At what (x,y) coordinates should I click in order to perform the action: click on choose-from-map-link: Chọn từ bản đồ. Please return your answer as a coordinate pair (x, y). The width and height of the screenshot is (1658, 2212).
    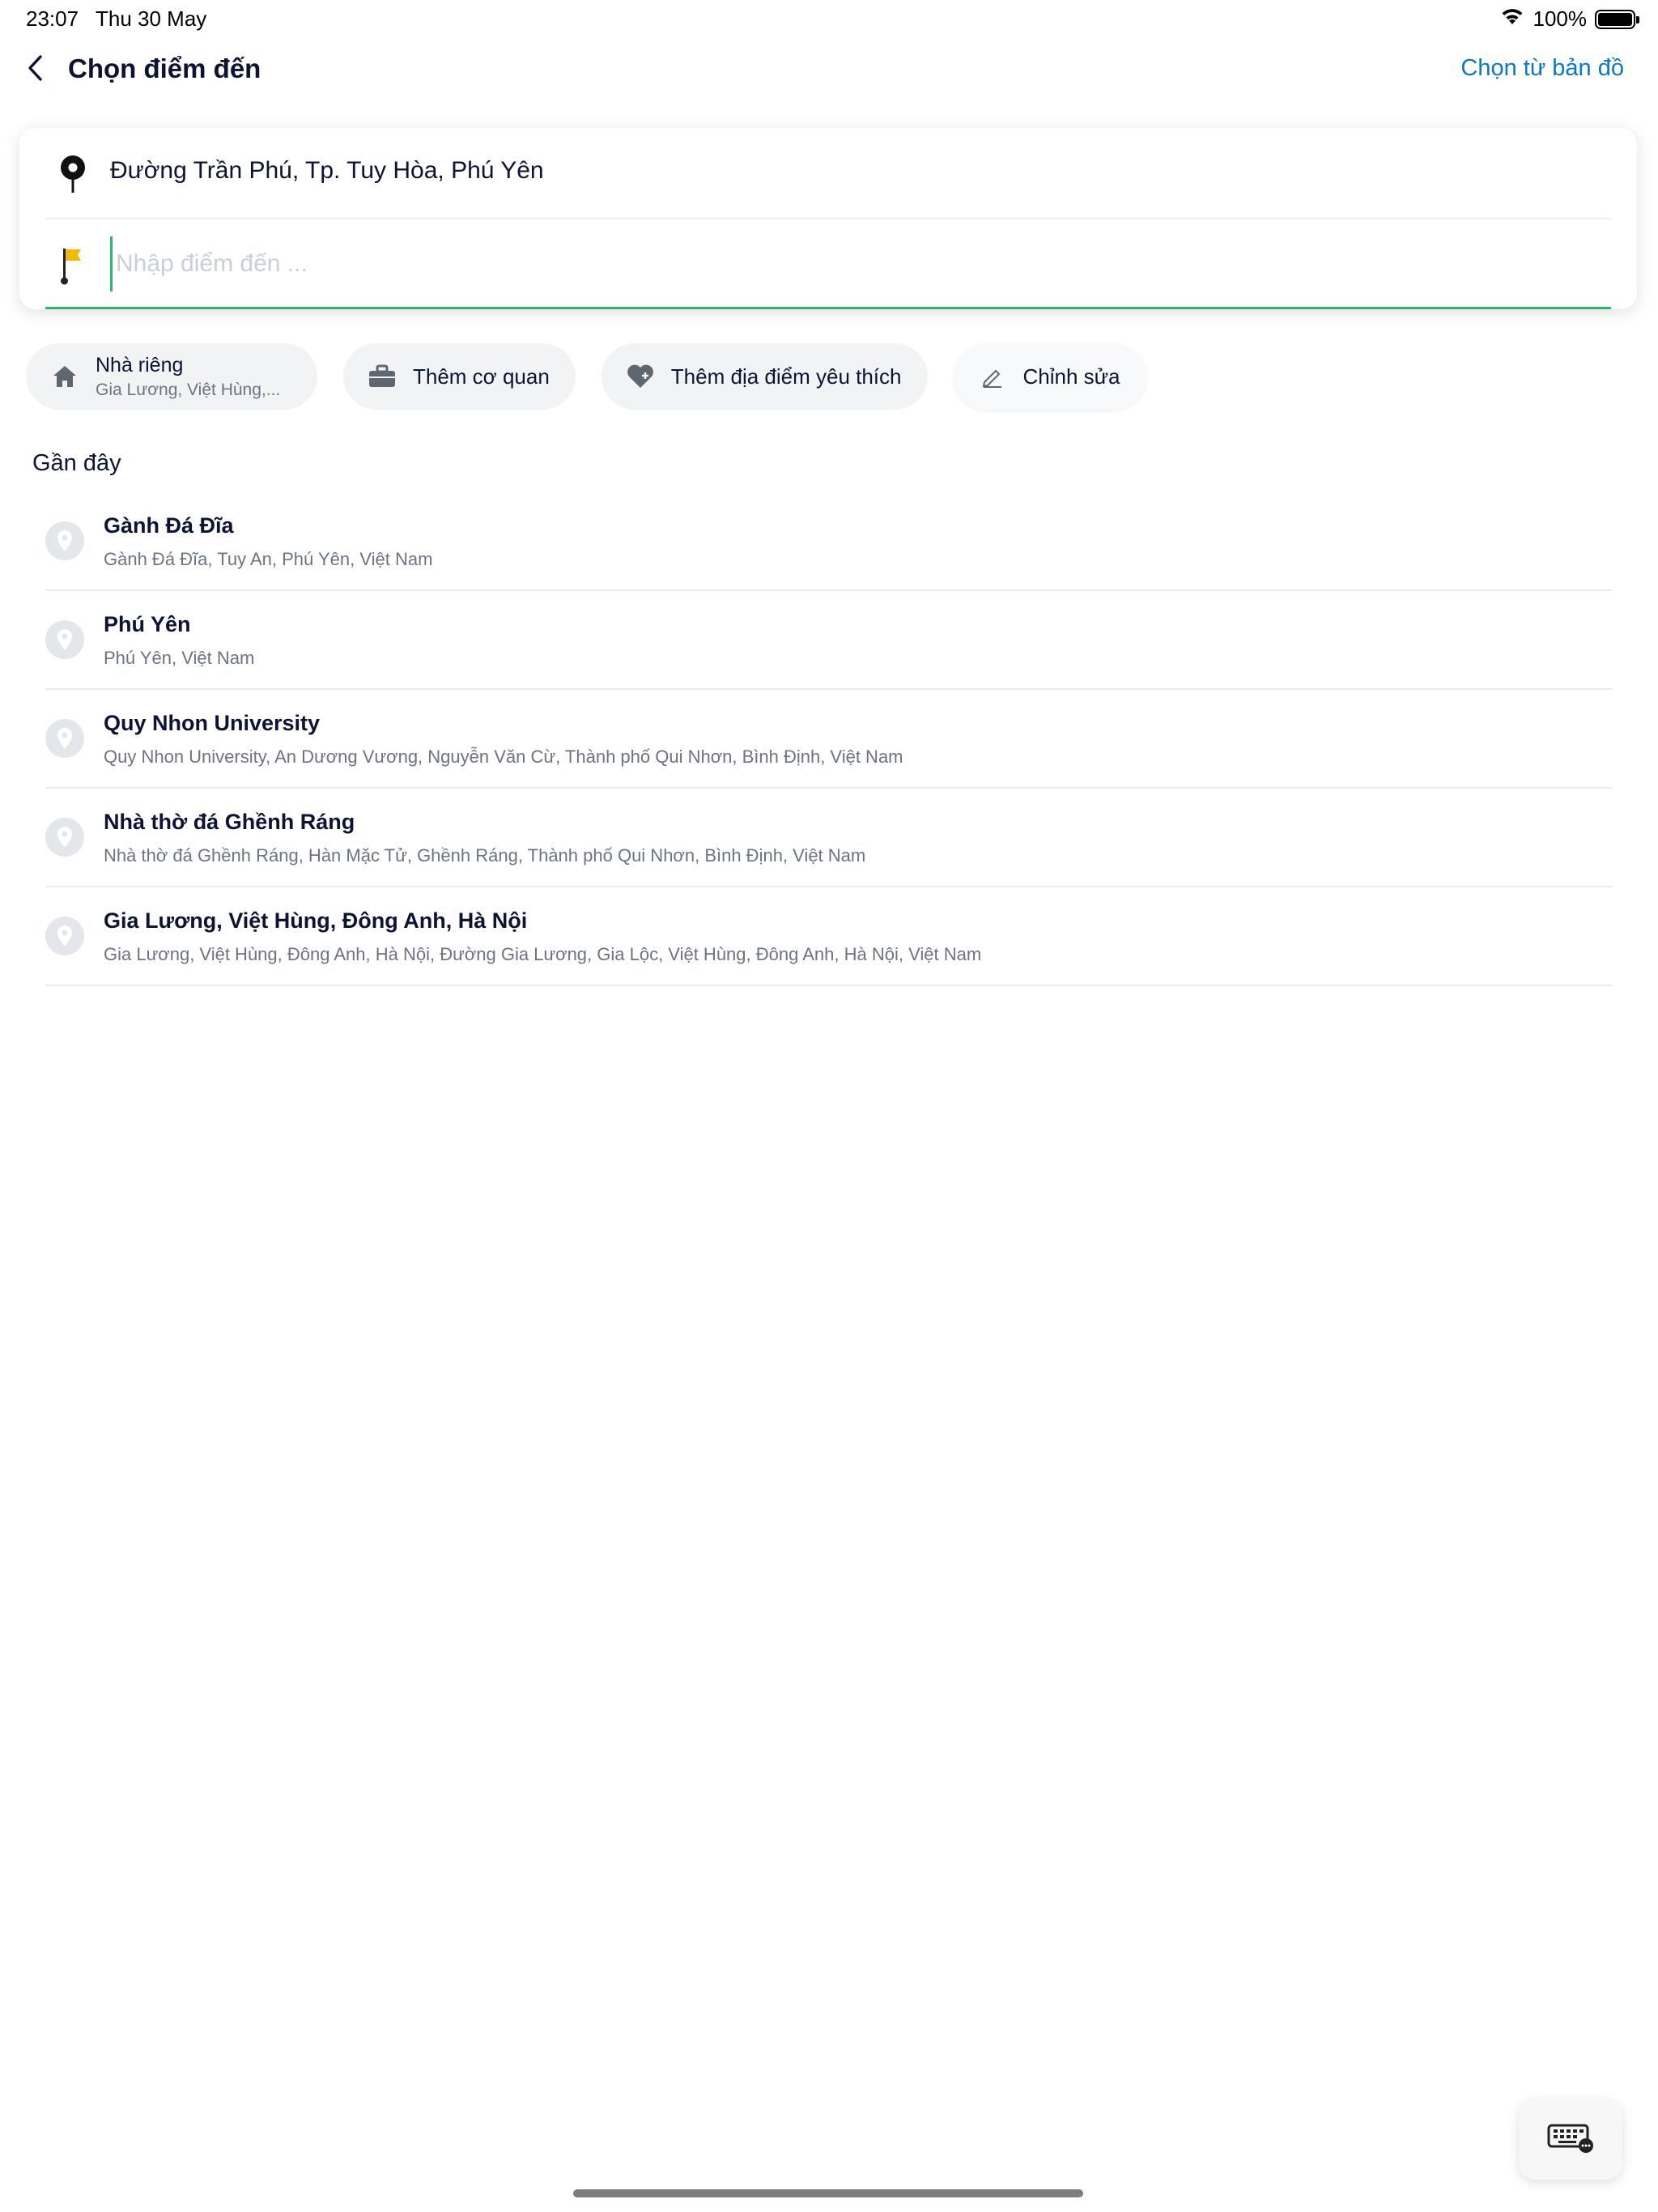
    Looking at the image, I should click on (1542, 68).